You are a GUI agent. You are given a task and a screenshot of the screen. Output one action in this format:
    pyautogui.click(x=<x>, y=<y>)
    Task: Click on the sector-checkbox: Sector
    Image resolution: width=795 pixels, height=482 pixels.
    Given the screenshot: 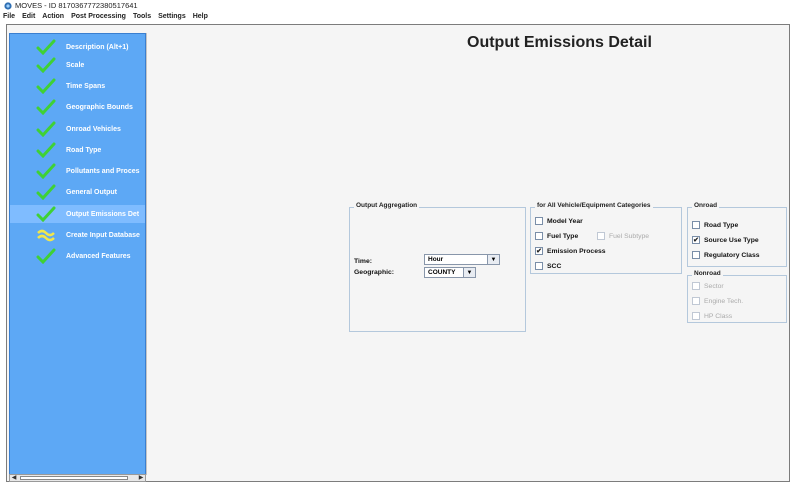 What is the action you would take?
    pyautogui.click(x=708, y=286)
    